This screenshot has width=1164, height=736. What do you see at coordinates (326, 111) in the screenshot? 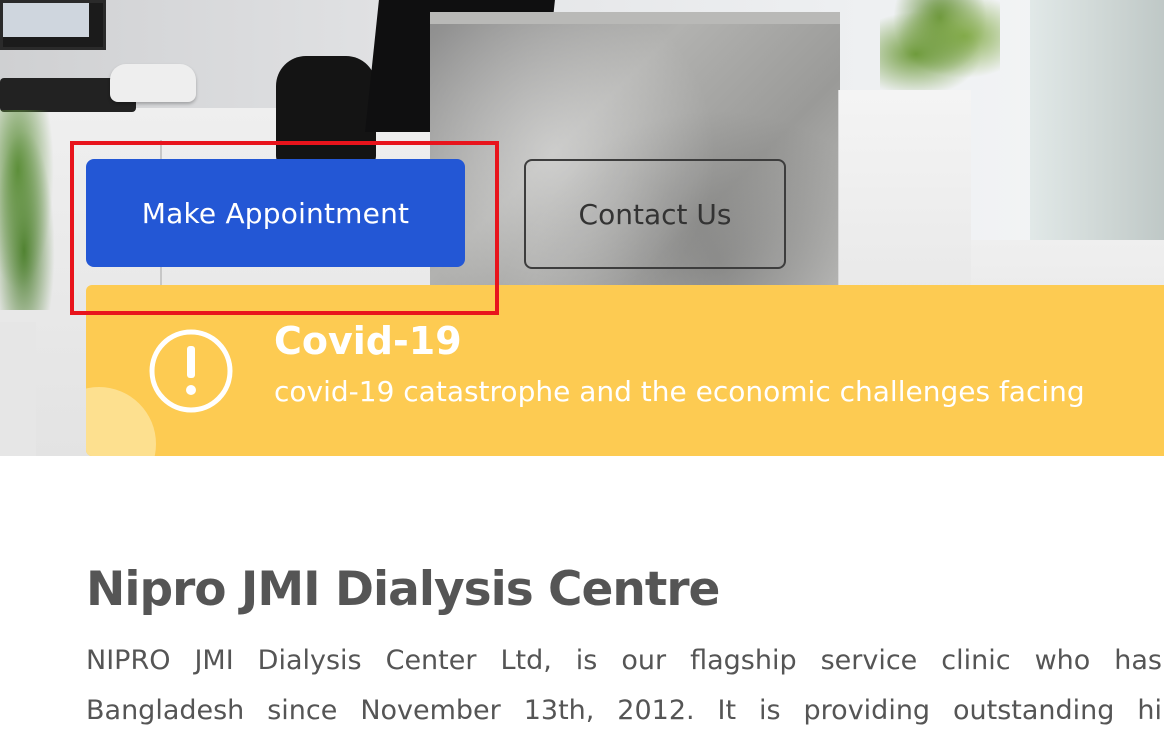
I see `hero-background-chair` at bounding box center [326, 111].